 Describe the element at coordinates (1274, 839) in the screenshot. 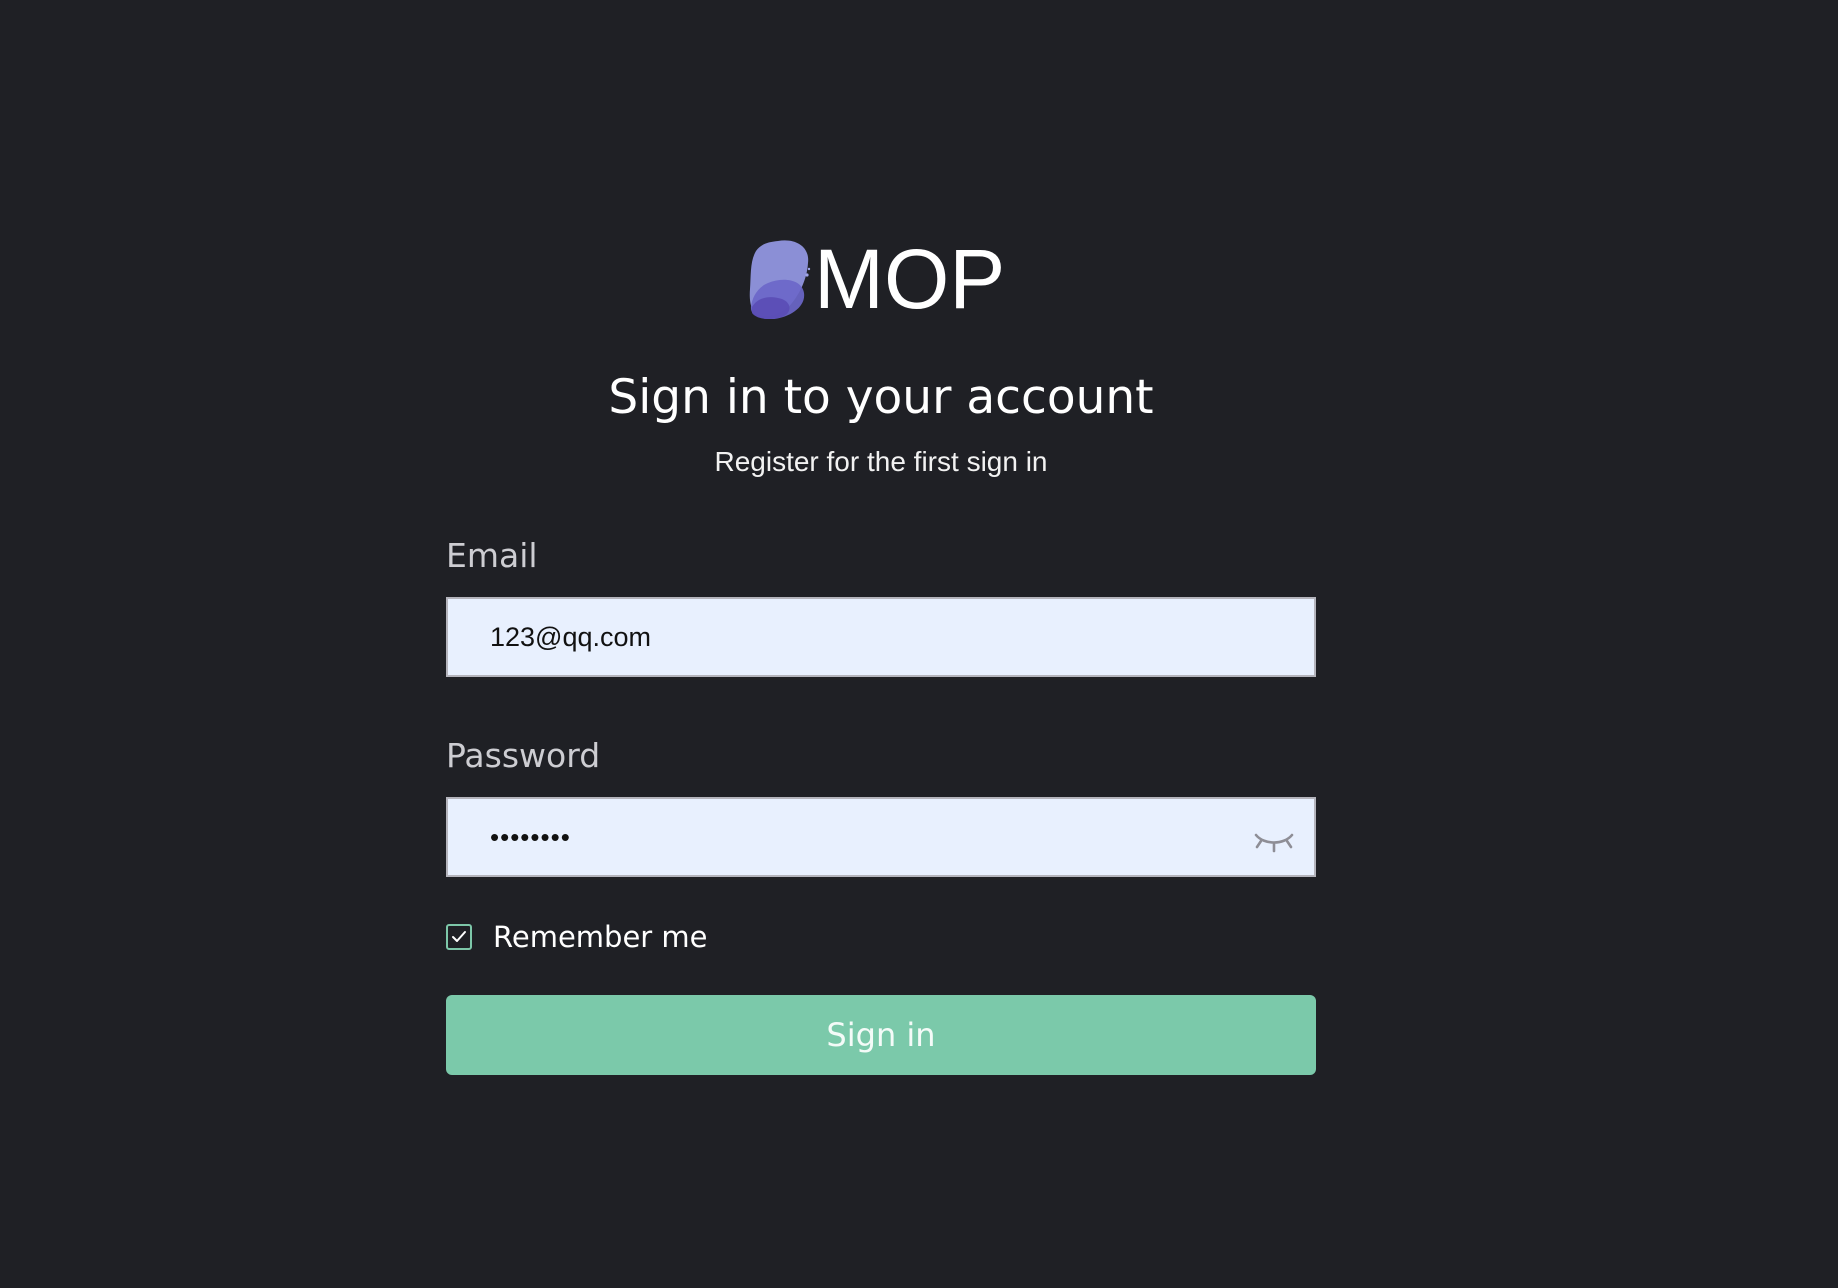

I see `eye-closed-icon` at that location.